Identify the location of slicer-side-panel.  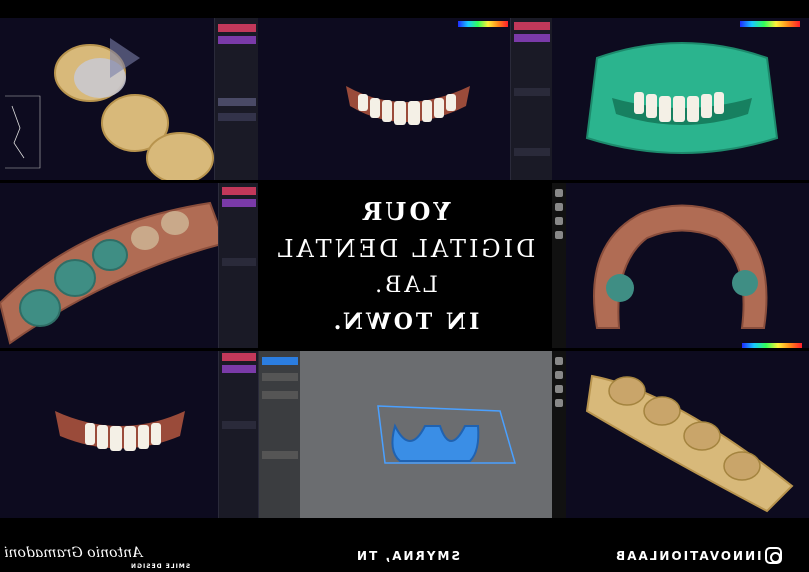
(279, 434).